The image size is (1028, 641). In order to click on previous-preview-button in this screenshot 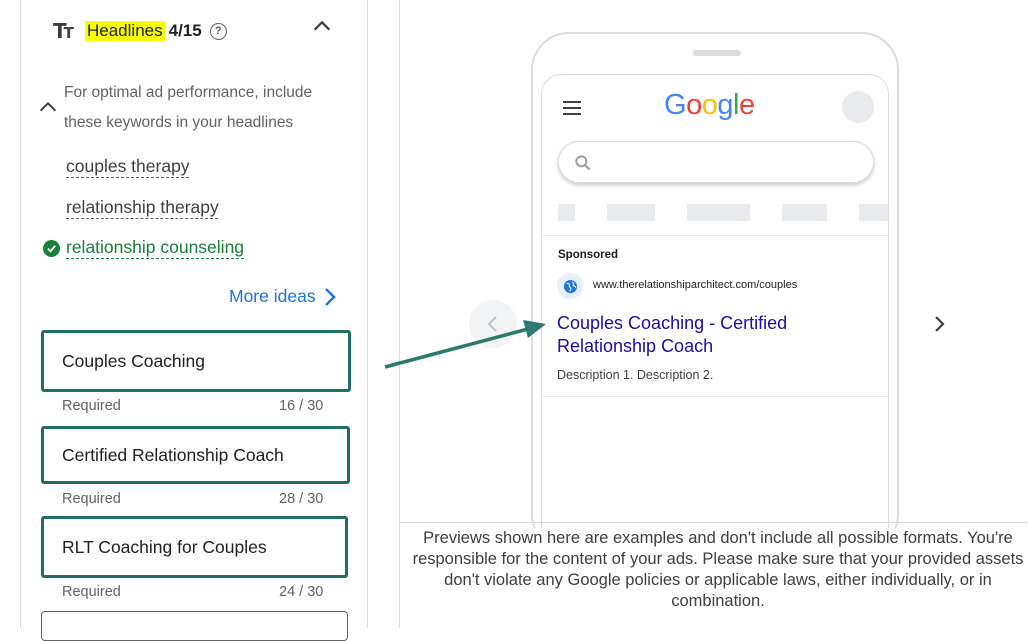, I will do `click(493, 324)`.